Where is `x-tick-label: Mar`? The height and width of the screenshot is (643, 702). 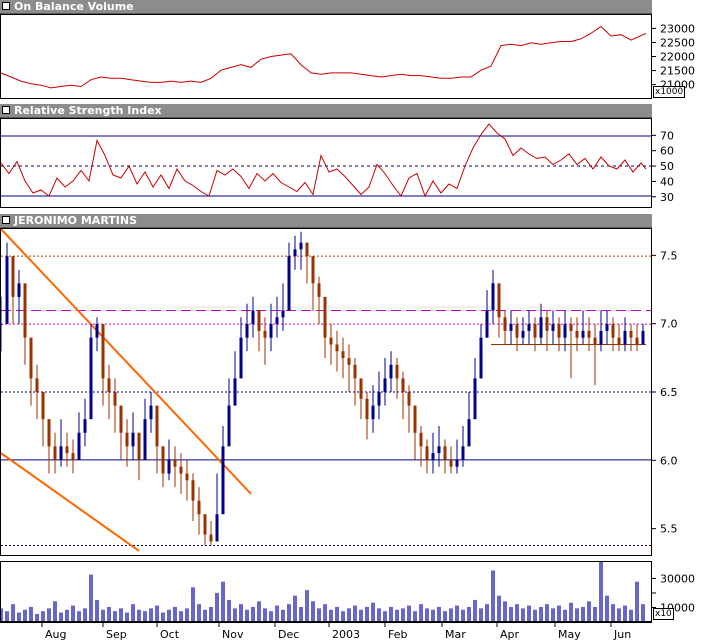
x-tick-label: Mar is located at coordinates (455, 634).